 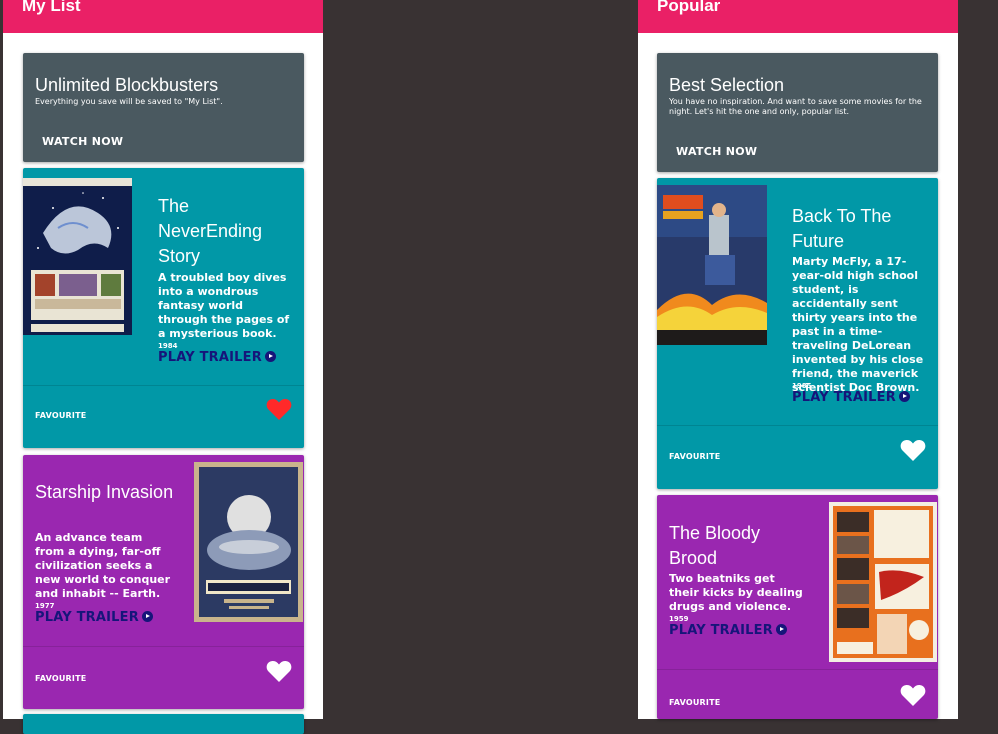 I want to click on popular-title: Popular, so click(x=689, y=7).